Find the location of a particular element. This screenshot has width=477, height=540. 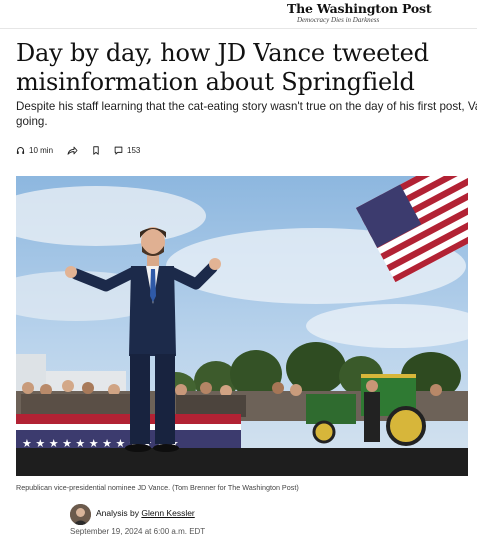

comments-button: 153 is located at coordinates (127, 150).